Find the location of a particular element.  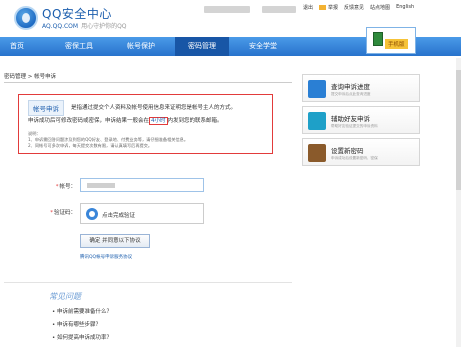

feedback-link: 反馈意见 is located at coordinates (354, 7).